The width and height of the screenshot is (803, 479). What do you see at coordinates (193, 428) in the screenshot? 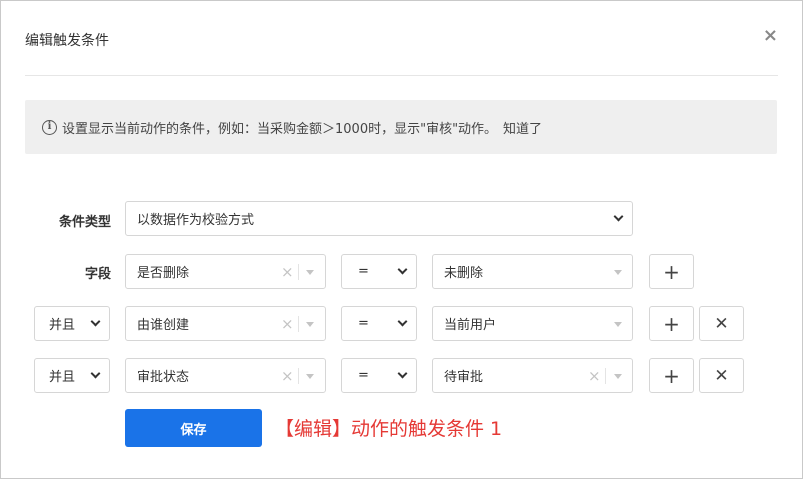
I see `save-button: 保存` at bounding box center [193, 428].